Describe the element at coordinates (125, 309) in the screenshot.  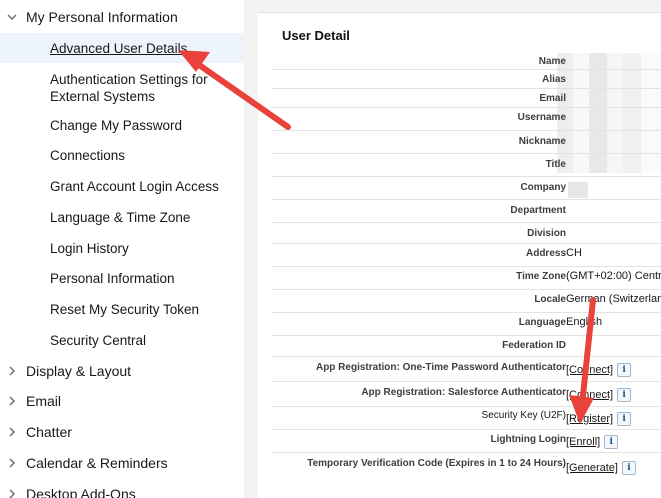
I see `nav-item-label: Reset My Security Token` at that location.